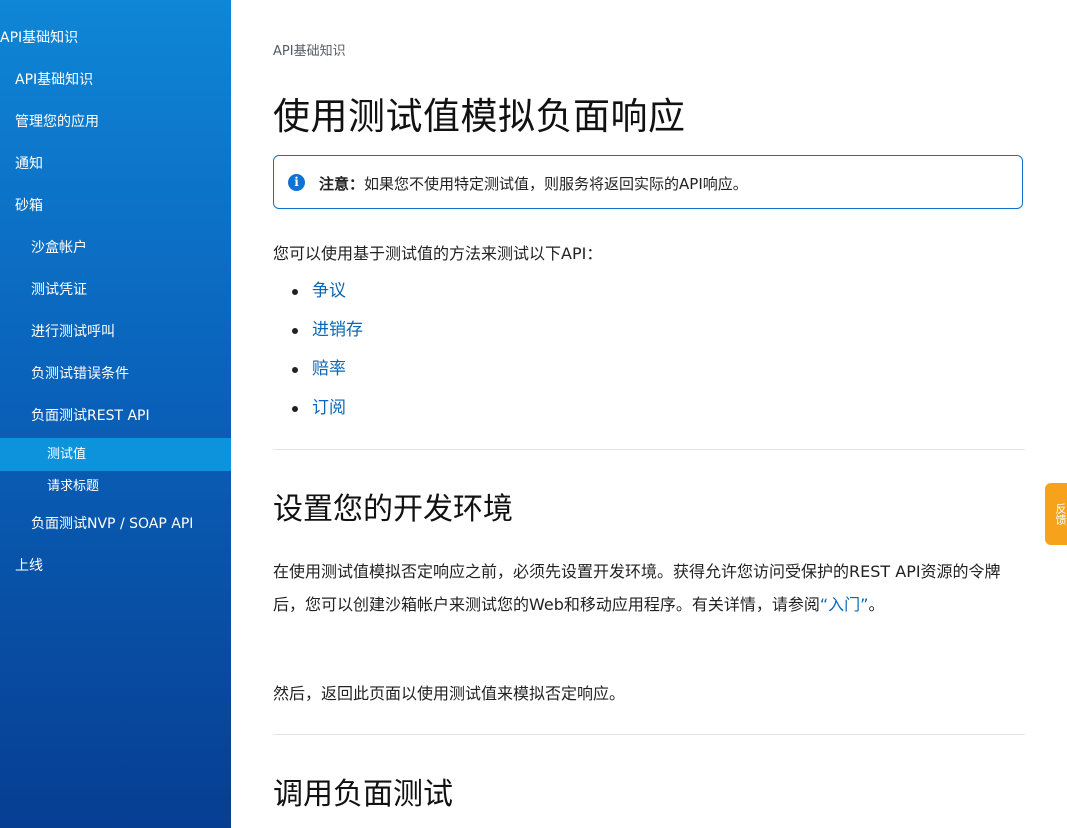 This screenshot has height=828, width=1067. I want to click on section-heading-negative-testing: 调用负面测试, so click(363, 794).